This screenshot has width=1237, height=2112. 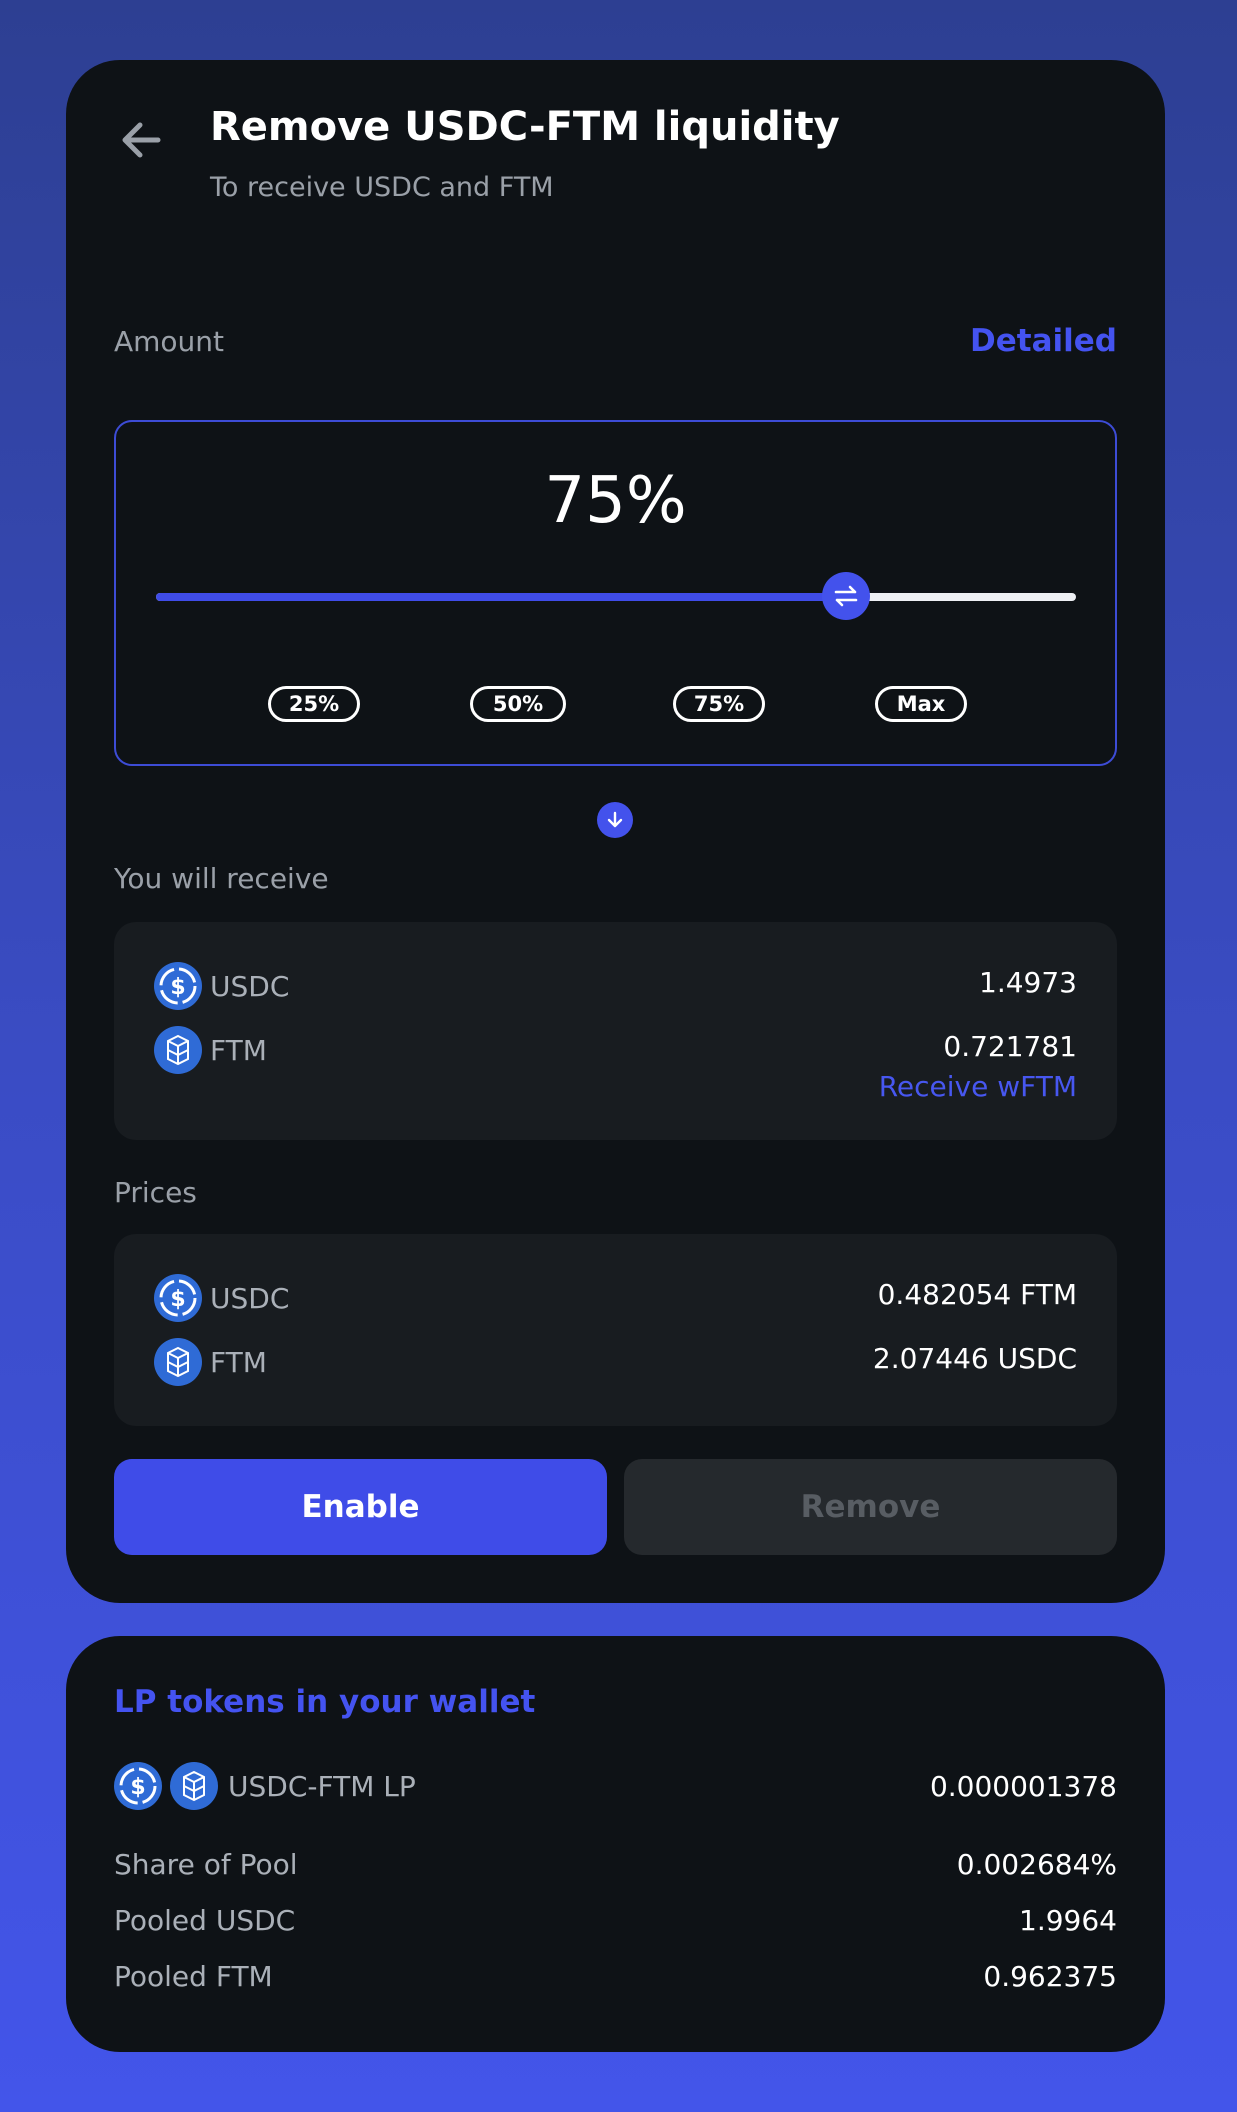 What do you see at coordinates (518, 704) in the screenshot?
I see `preset-50-button: 50%` at bounding box center [518, 704].